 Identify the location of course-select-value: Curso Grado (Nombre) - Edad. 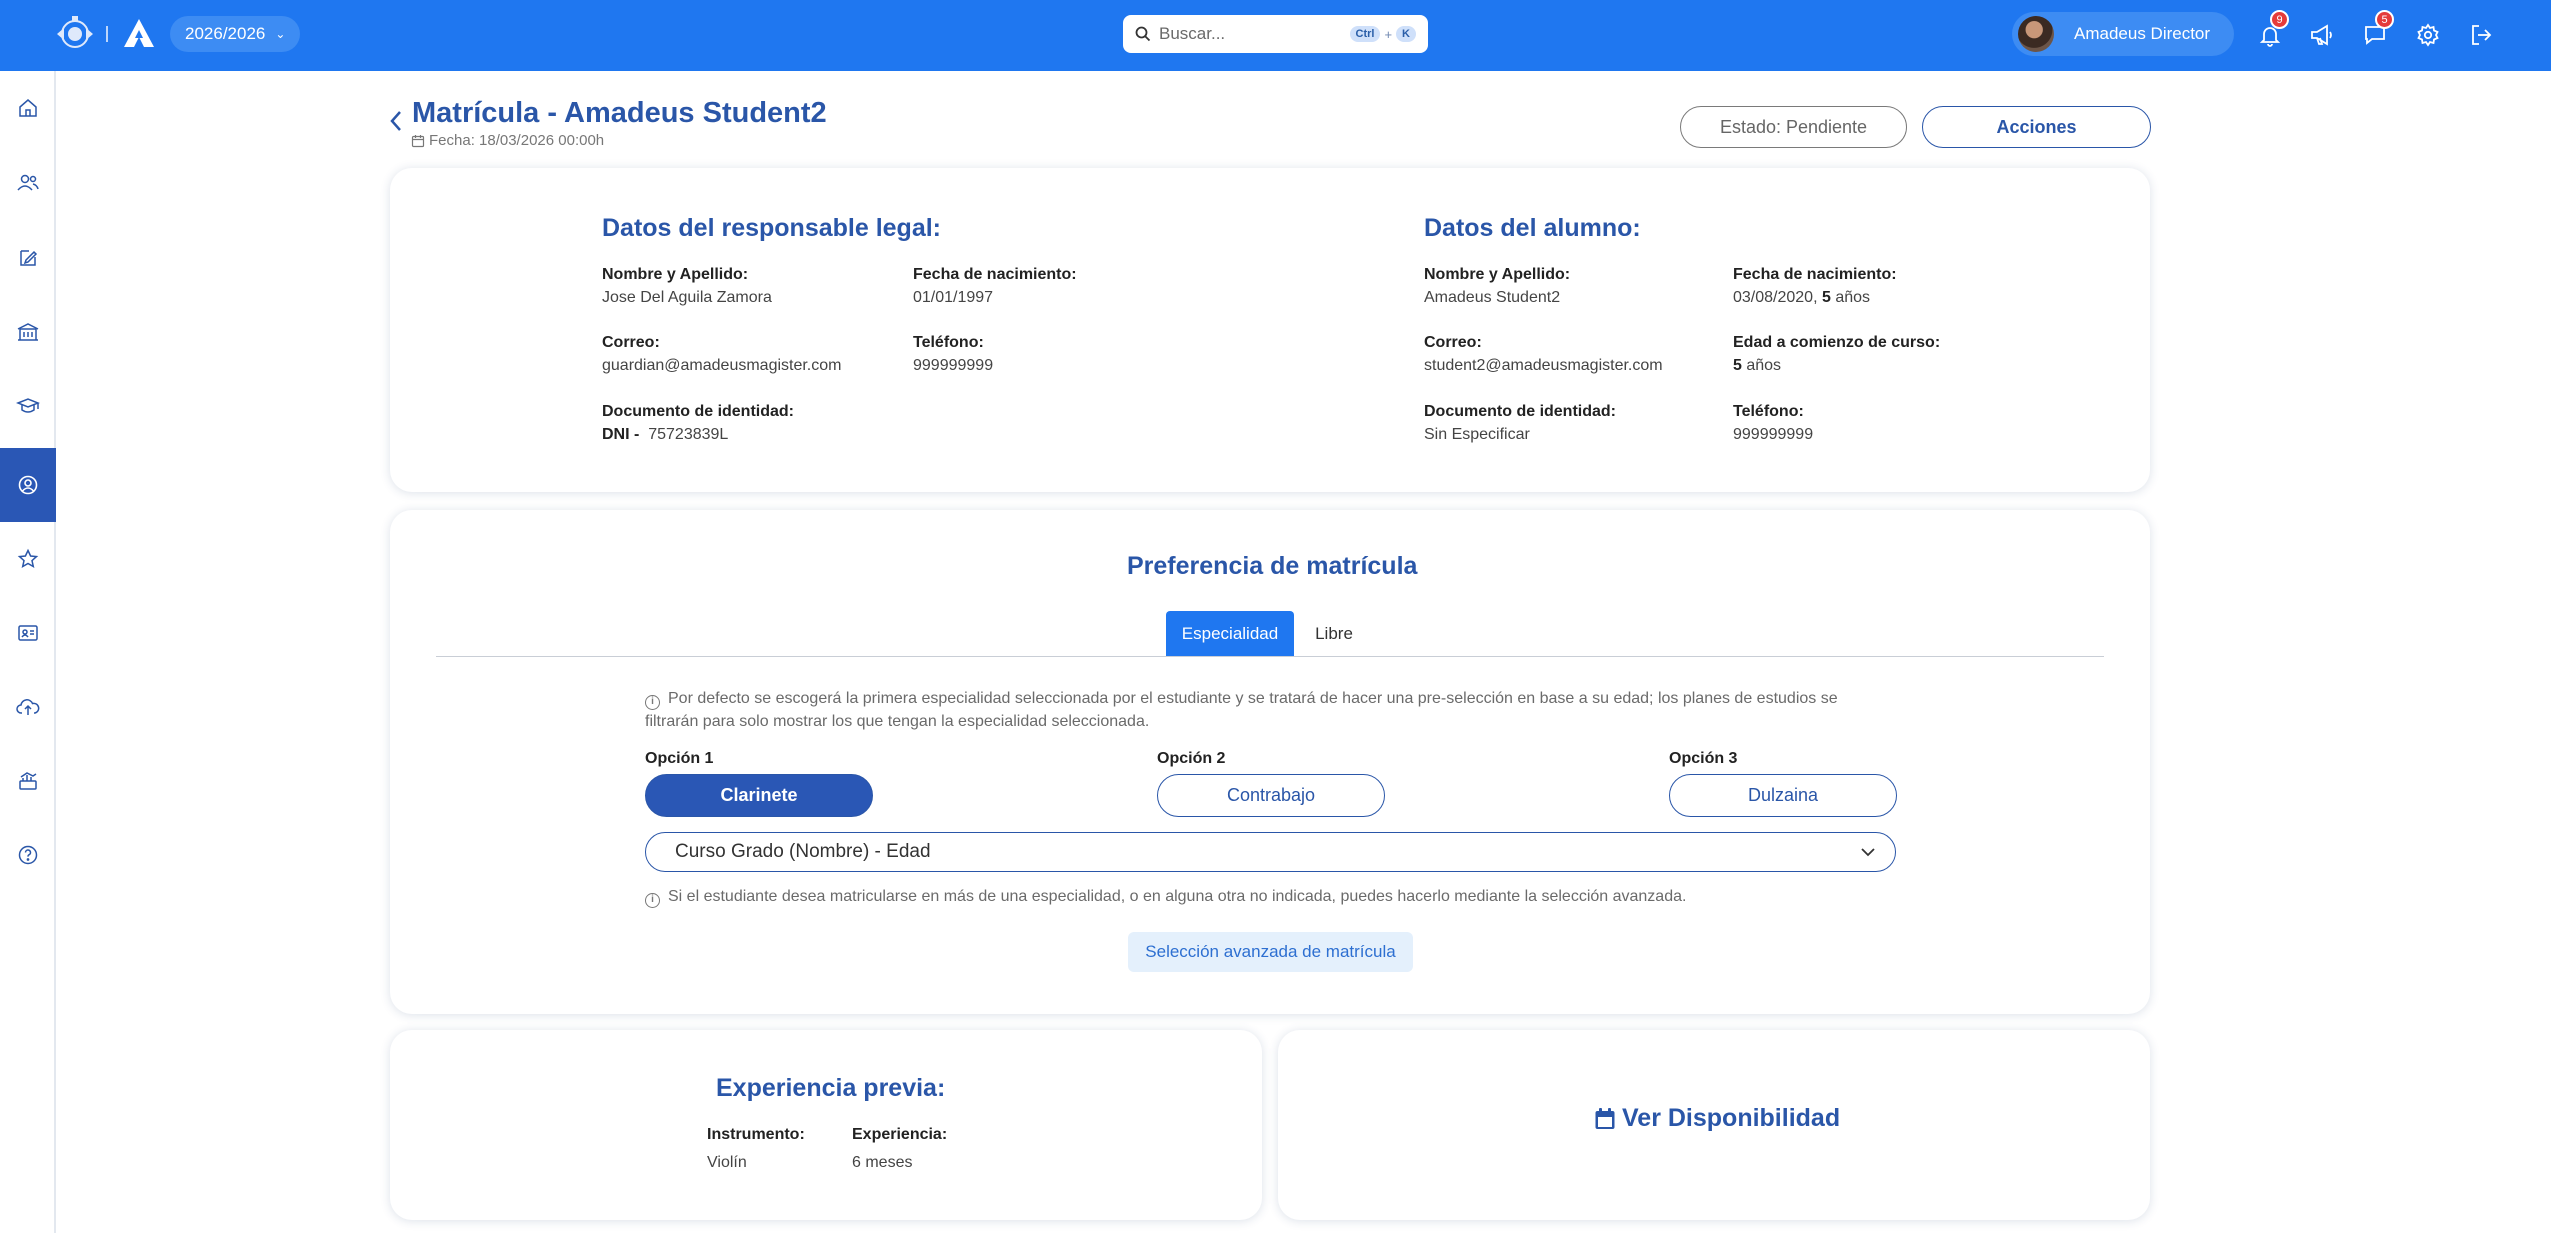
(803, 851).